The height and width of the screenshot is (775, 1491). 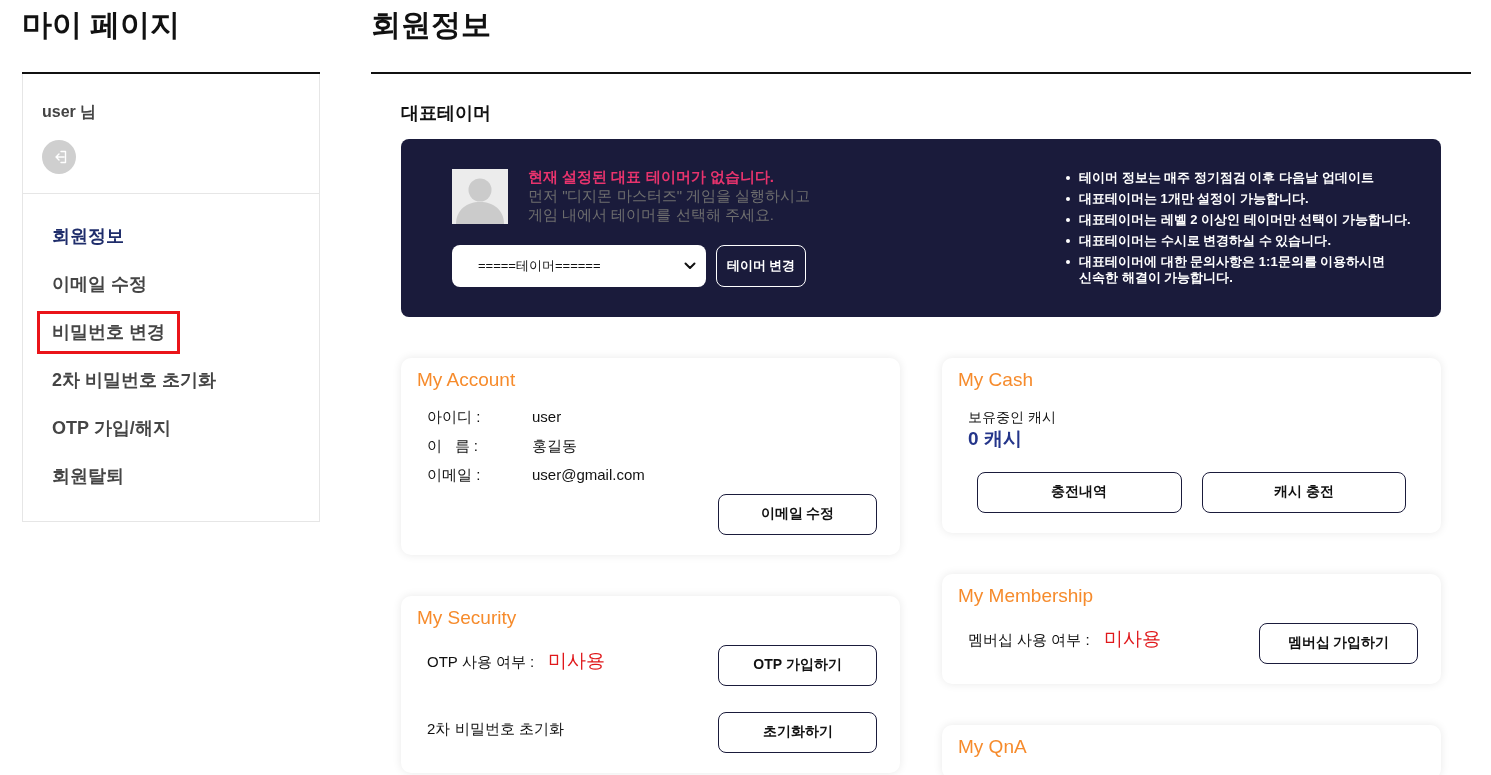 I want to click on change-tamer-button: 테이머 변경, so click(x=761, y=266).